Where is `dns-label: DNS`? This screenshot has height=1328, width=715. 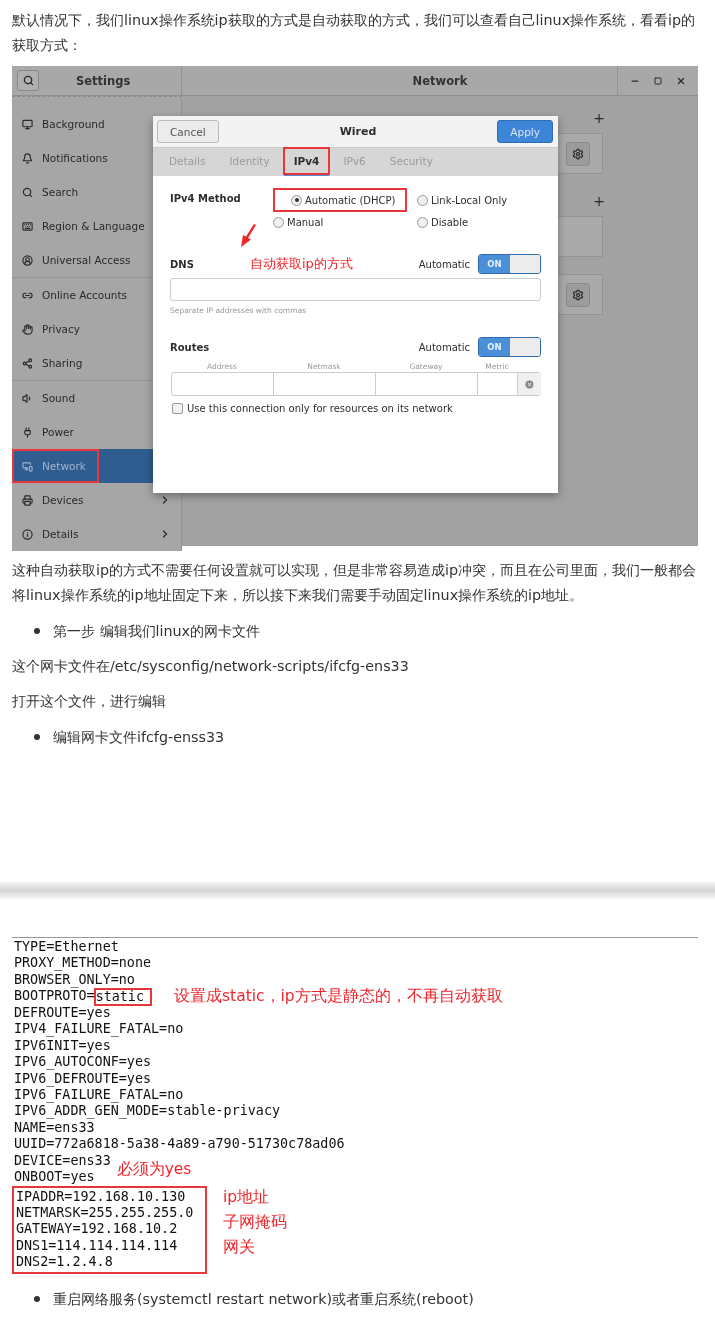
dns-label: DNS is located at coordinates (182, 264).